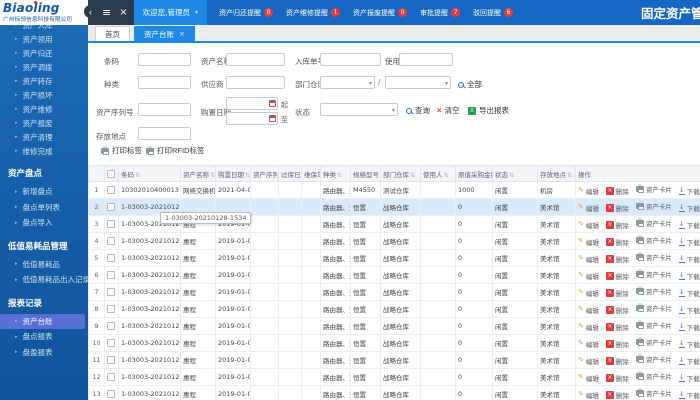  What do you see at coordinates (44, 109) in the screenshot?
I see `sidebar-item: ▸ 资产维修` at bounding box center [44, 109].